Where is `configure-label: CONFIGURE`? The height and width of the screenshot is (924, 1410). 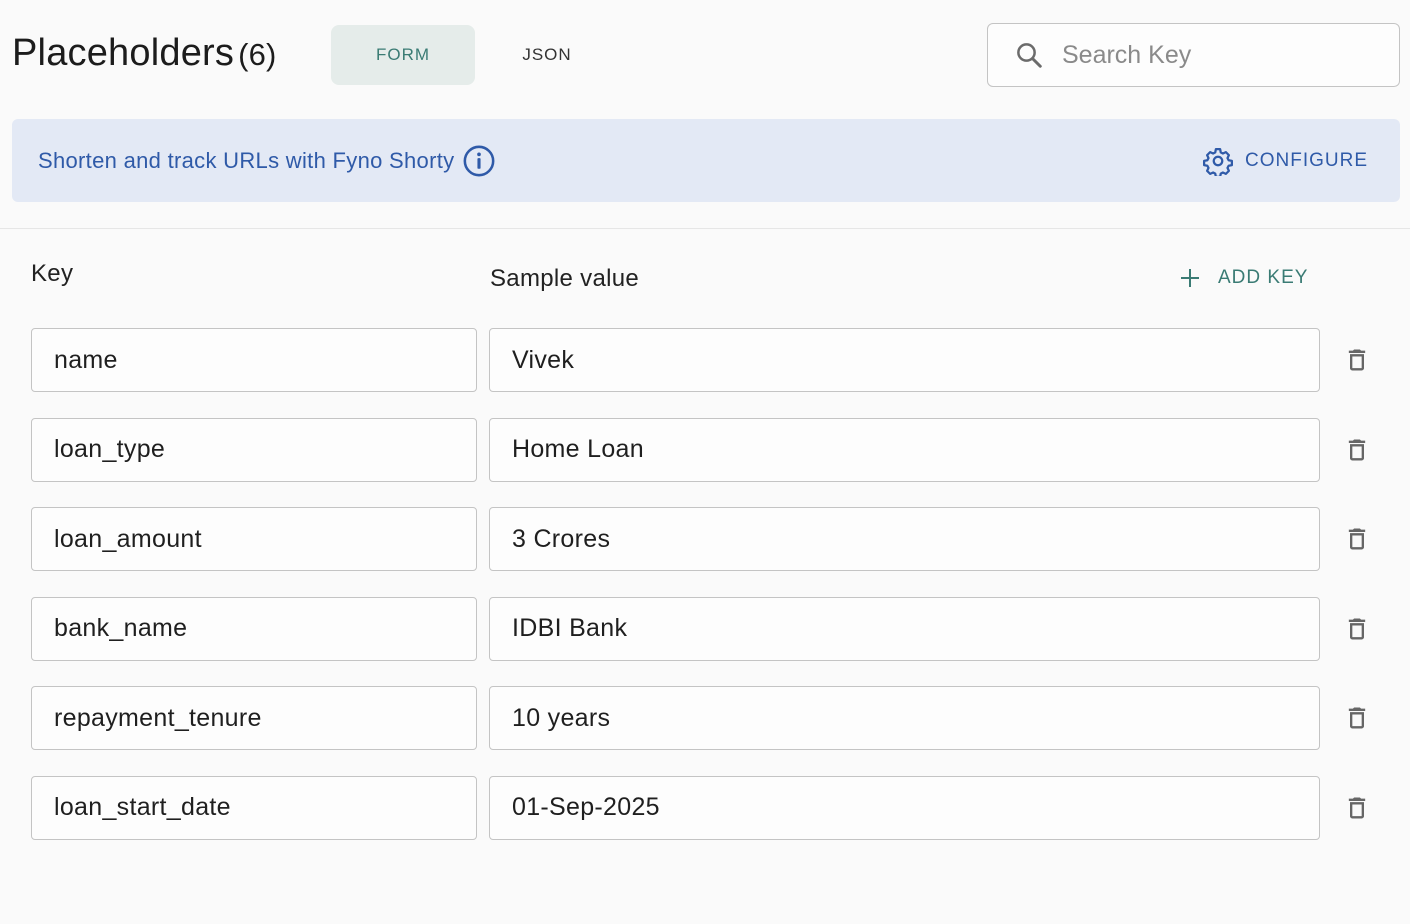 configure-label: CONFIGURE is located at coordinates (1306, 160).